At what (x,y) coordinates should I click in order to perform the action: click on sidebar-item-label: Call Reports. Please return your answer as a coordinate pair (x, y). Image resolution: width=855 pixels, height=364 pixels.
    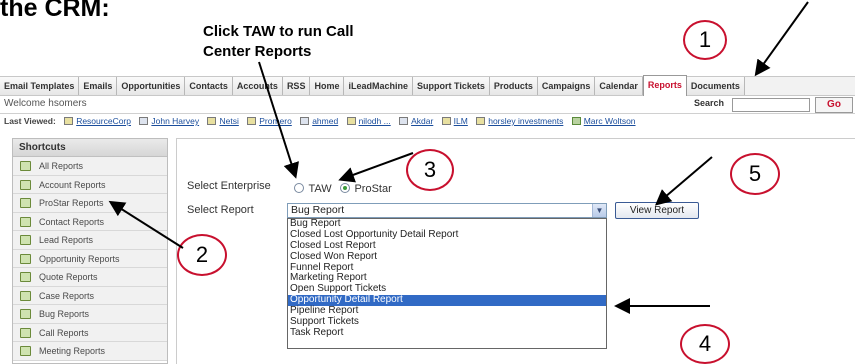
    Looking at the image, I should click on (64, 332).